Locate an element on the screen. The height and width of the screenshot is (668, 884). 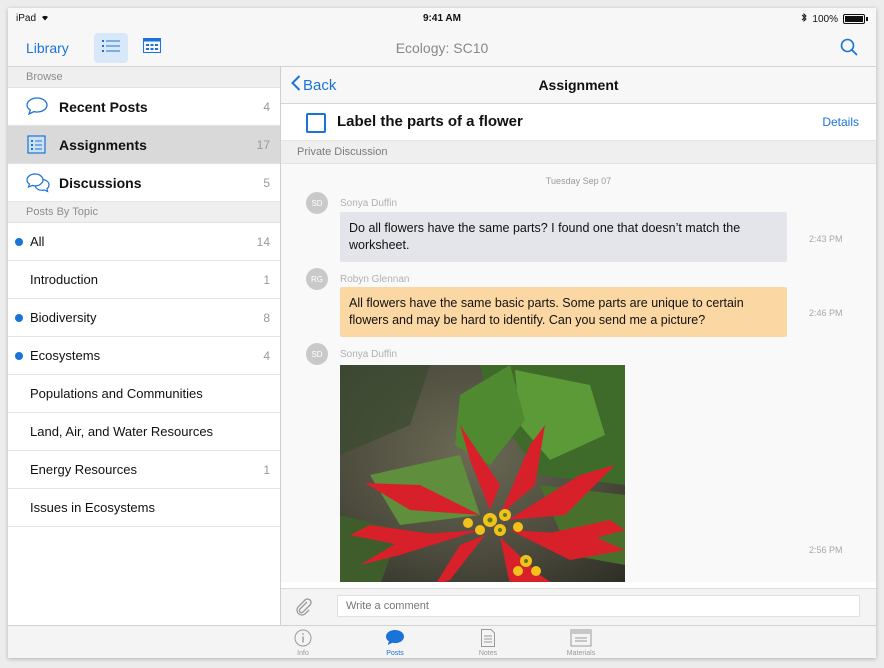
thread-date: Tuesday Sep 07 is located at coordinates (578, 181).